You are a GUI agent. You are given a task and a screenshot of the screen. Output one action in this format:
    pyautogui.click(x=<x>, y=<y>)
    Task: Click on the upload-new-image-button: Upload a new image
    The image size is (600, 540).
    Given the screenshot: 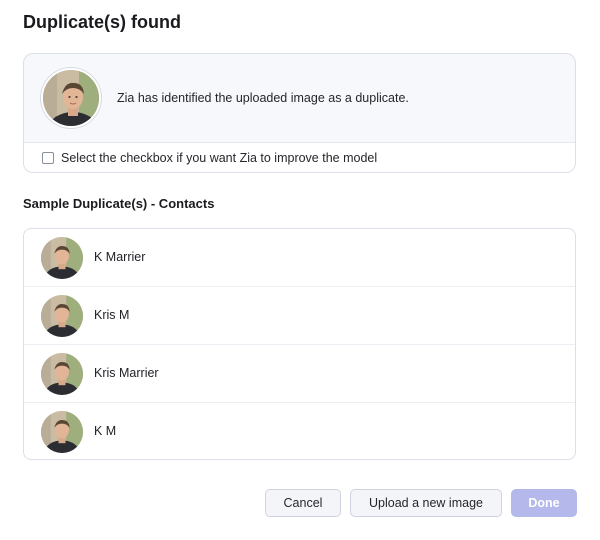 What is the action you would take?
    pyautogui.click(x=426, y=503)
    